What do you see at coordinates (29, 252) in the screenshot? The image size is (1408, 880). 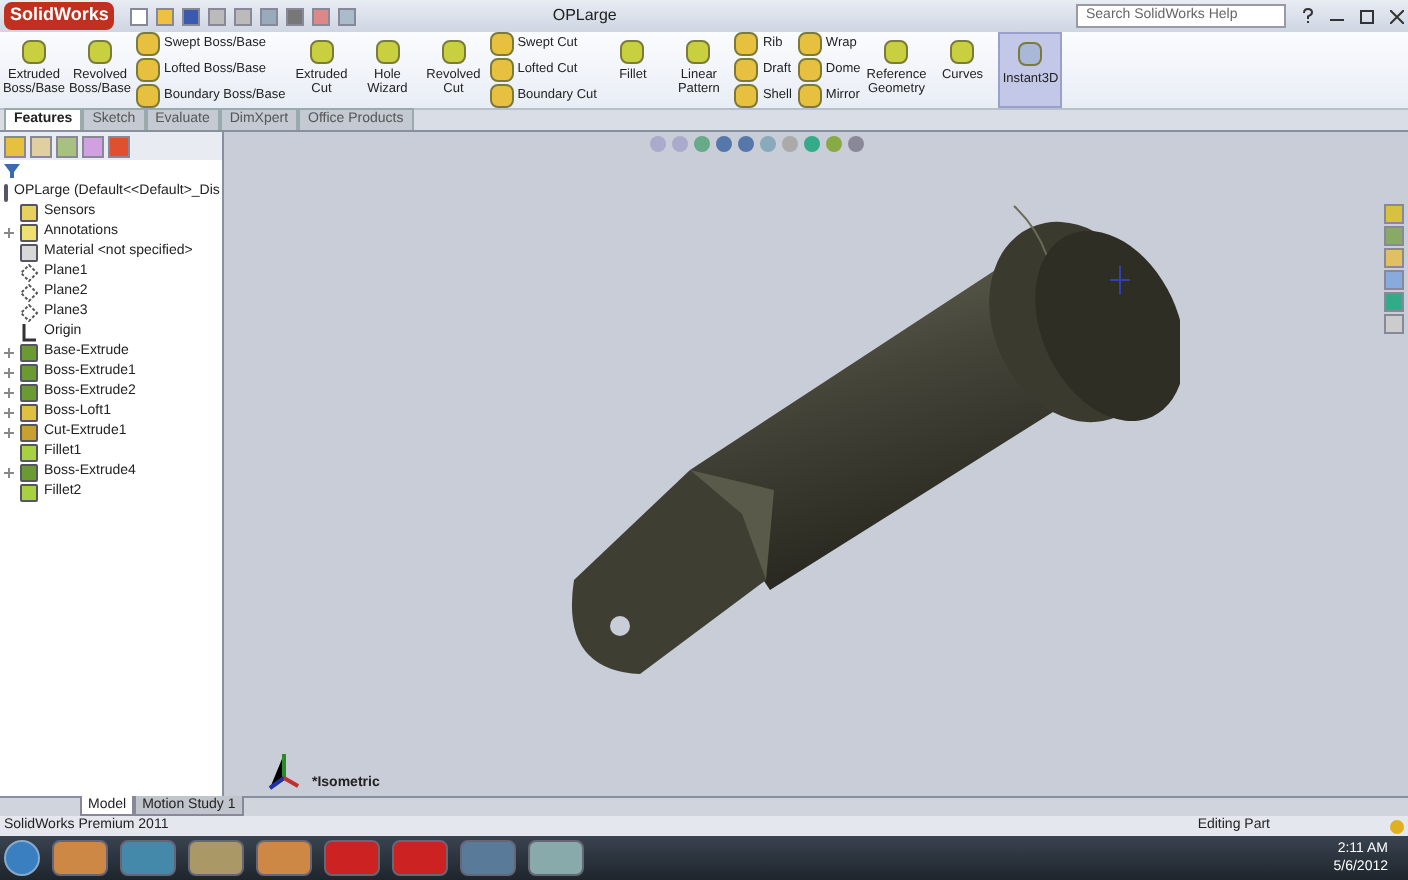 I see `material-icon` at bounding box center [29, 252].